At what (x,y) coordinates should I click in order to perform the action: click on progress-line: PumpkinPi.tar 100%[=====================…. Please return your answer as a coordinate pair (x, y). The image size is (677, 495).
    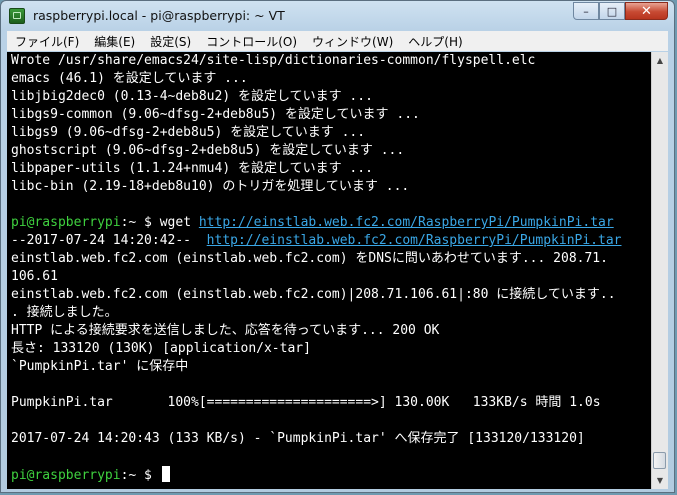
    Looking at the image, I should click on (306, 402).